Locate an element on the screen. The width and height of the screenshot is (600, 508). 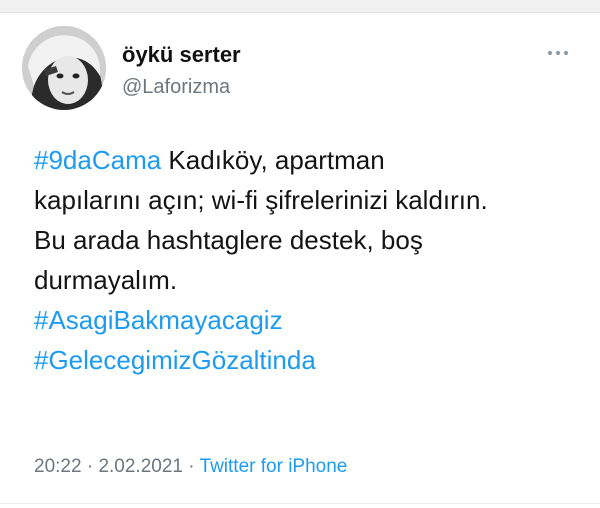
tweet-text-line: Bu arada hashtaglere destek, boş is located at coordinates (309, 240).